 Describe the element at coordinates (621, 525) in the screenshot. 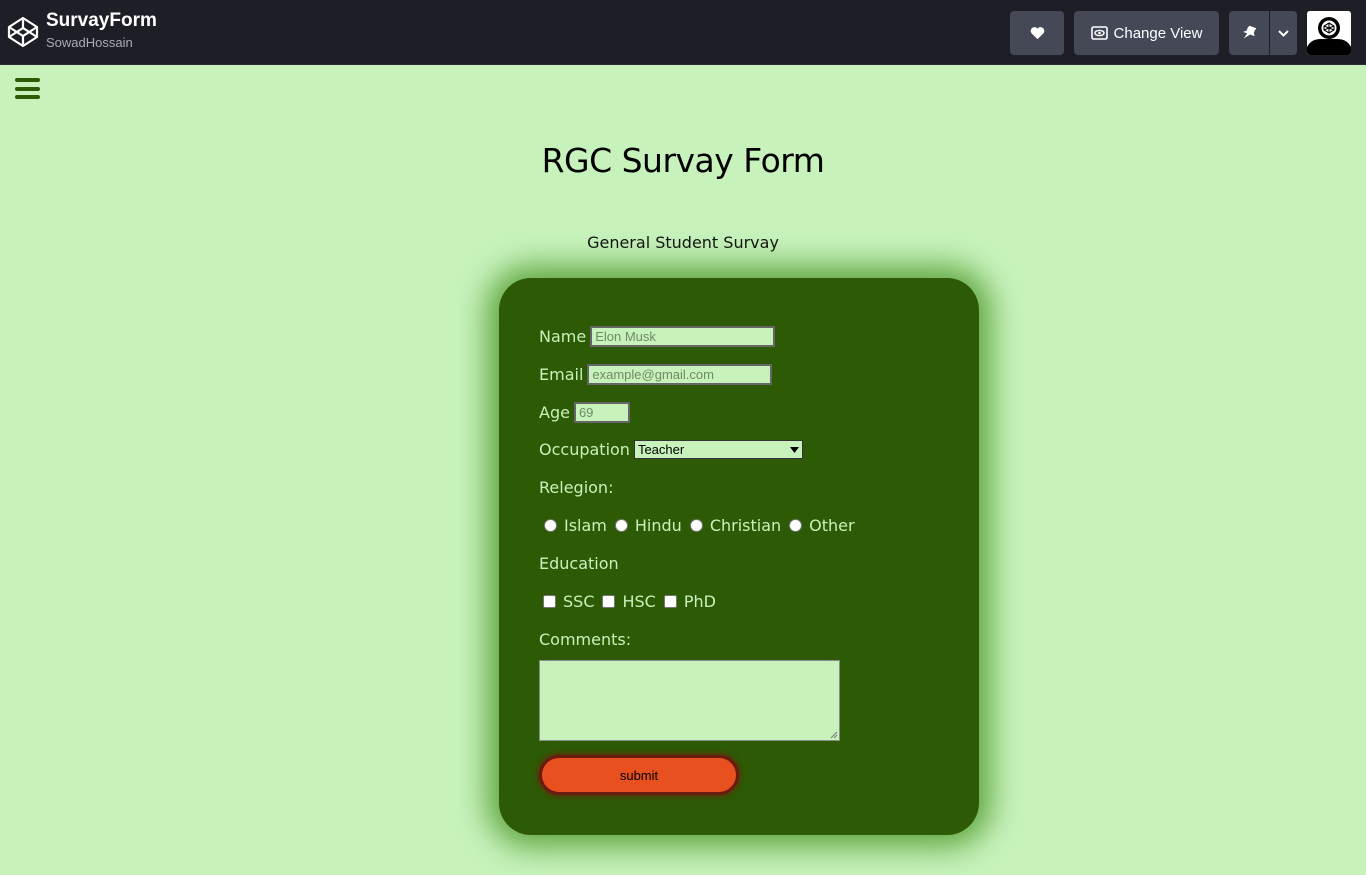

I see `radio-hindu` at that location.